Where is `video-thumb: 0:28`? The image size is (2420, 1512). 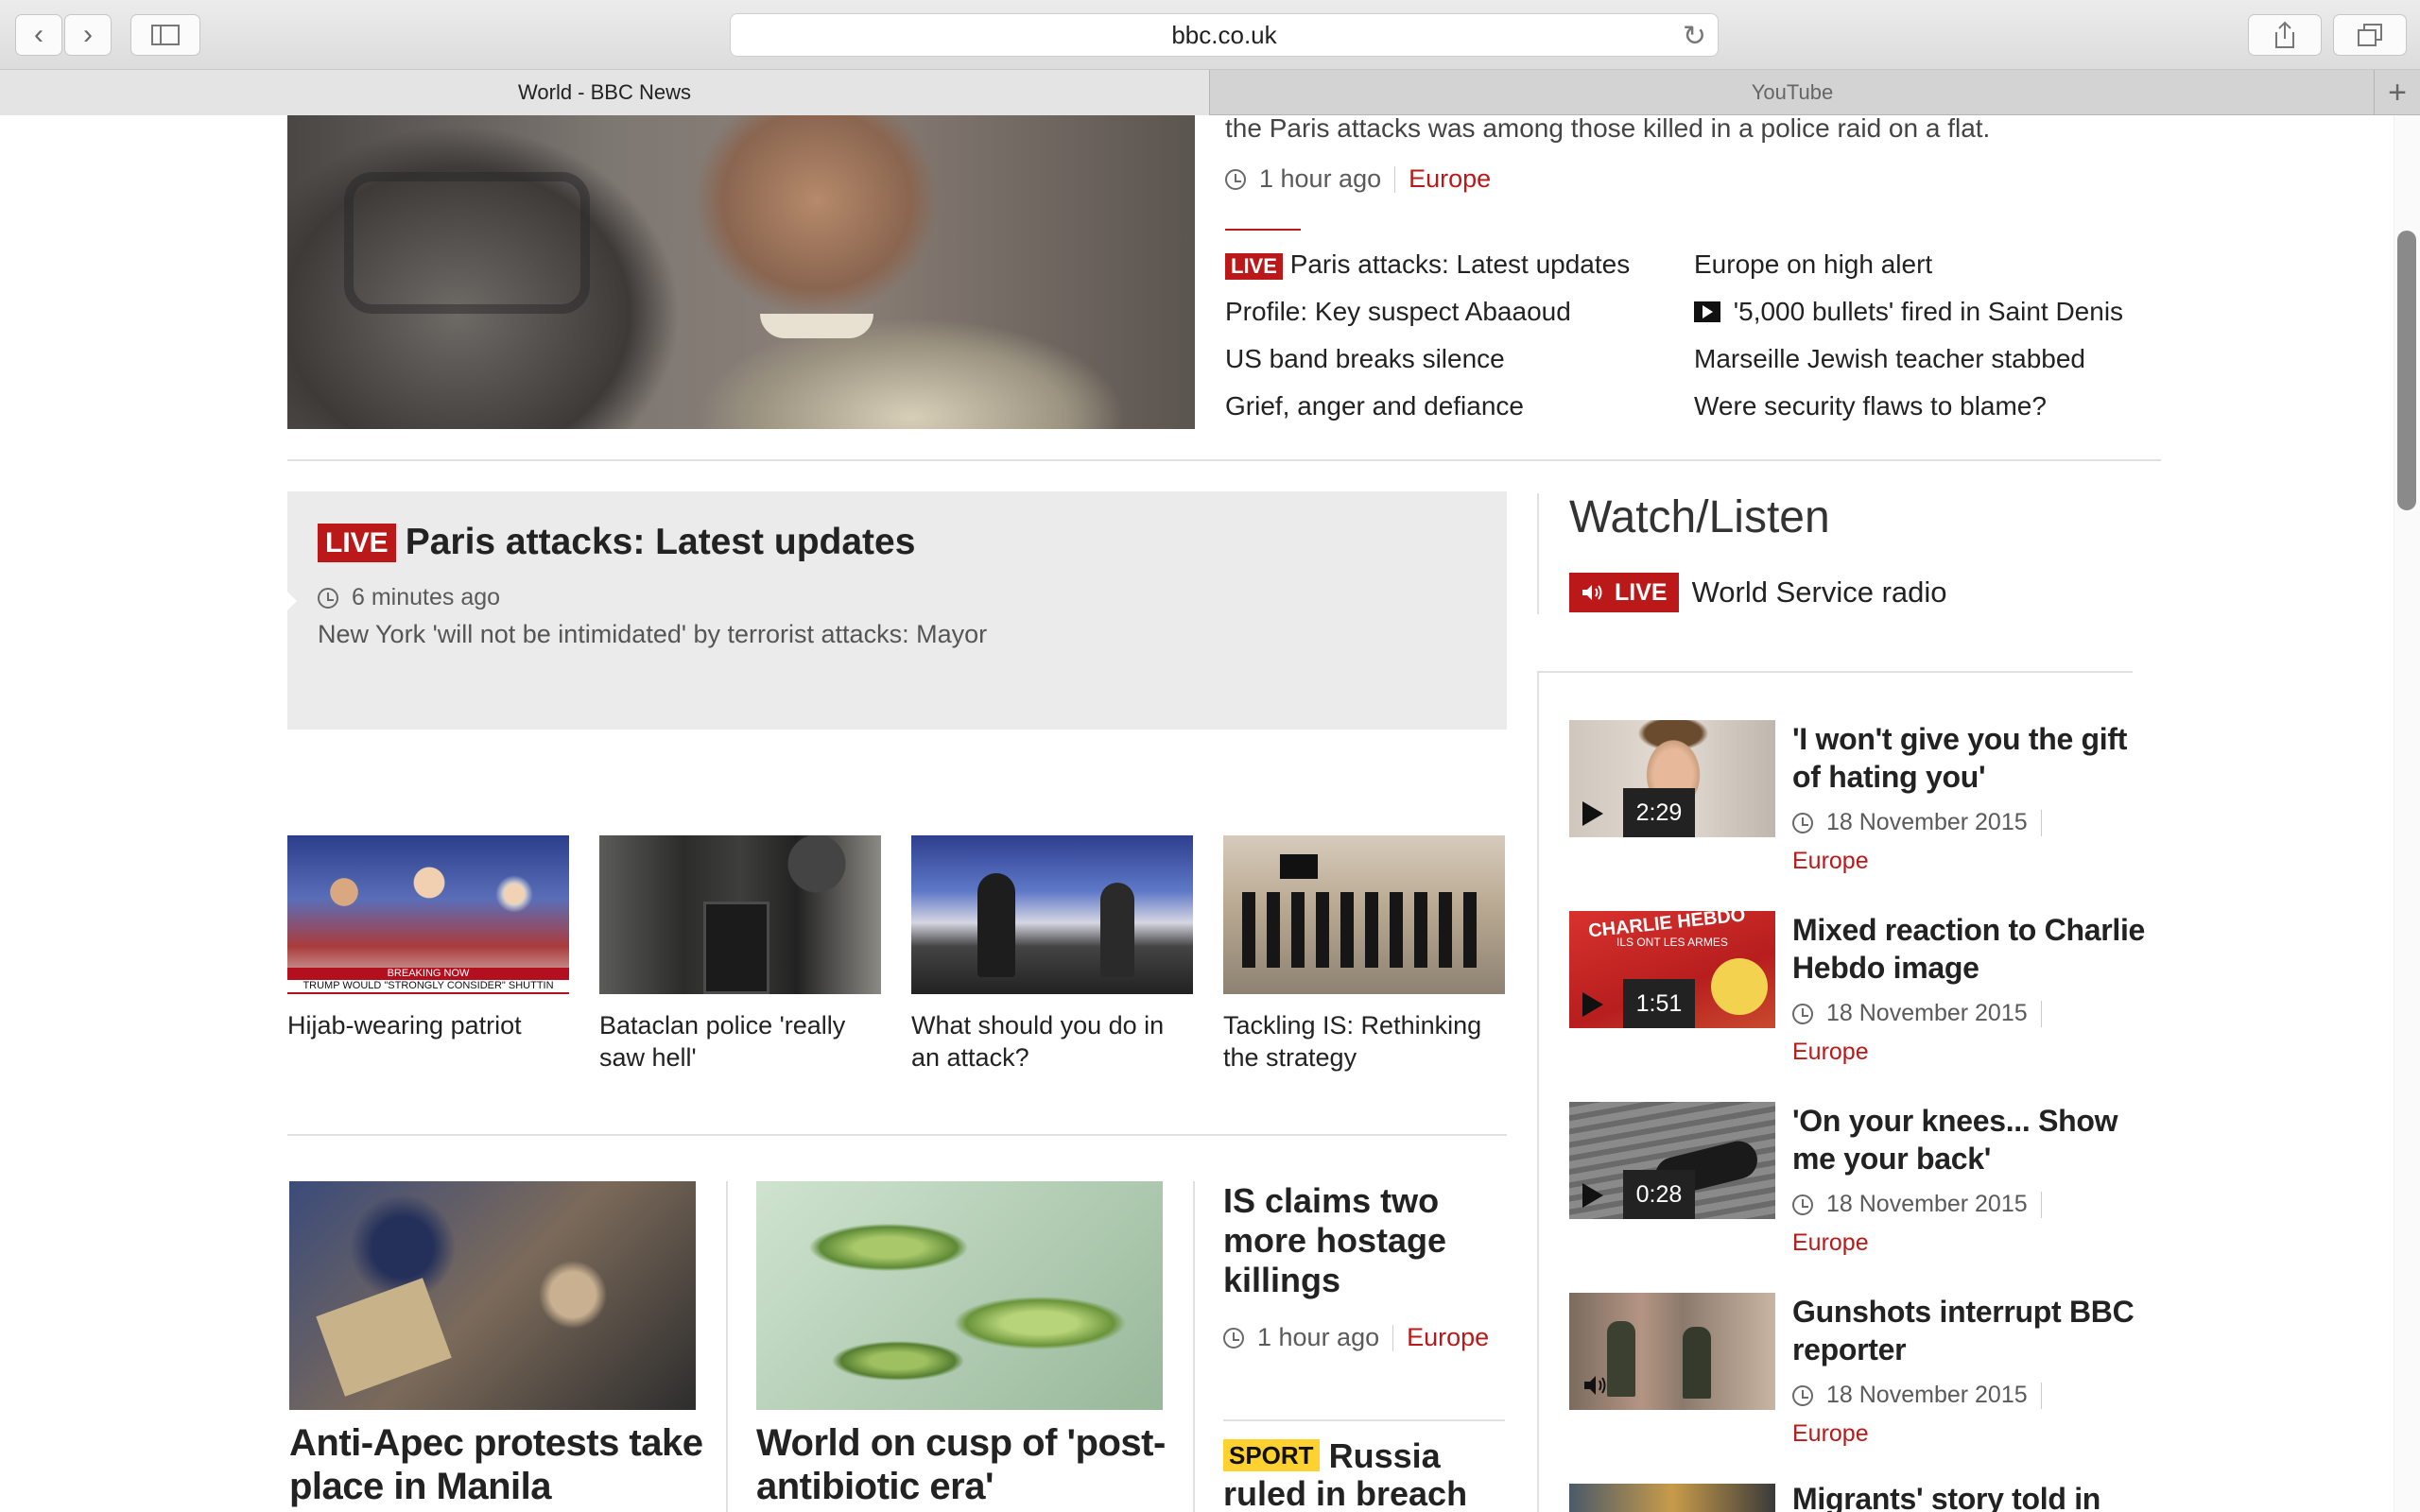
video-thumb: 0:28 is located at coordinates (1672, 1160).